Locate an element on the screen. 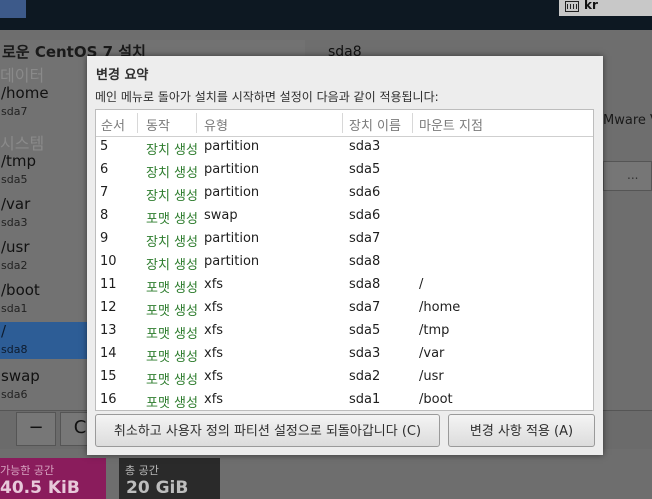 Image resolution: width=652 pixels, height=499 pixels. cell-mount: /var is located at coordinates (432, 353).